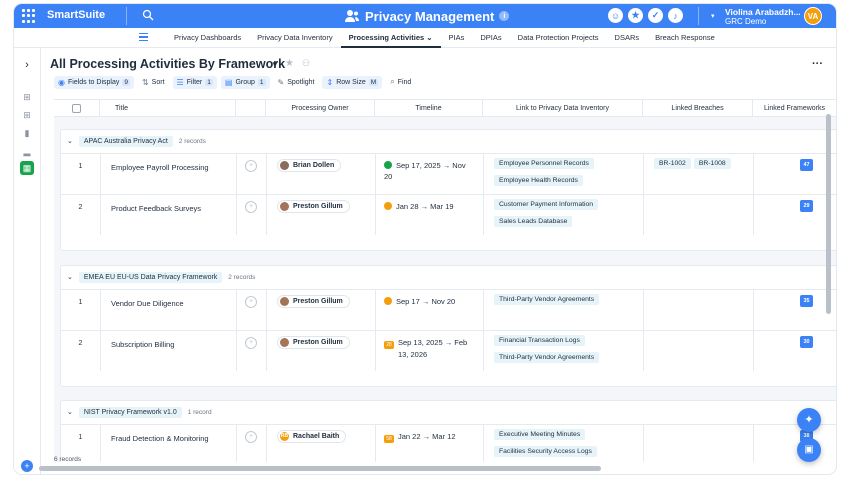 The height and width of the screenshot is (477, 845). I want to click on owner-cell: Brian Dollen, so click(321, 174).